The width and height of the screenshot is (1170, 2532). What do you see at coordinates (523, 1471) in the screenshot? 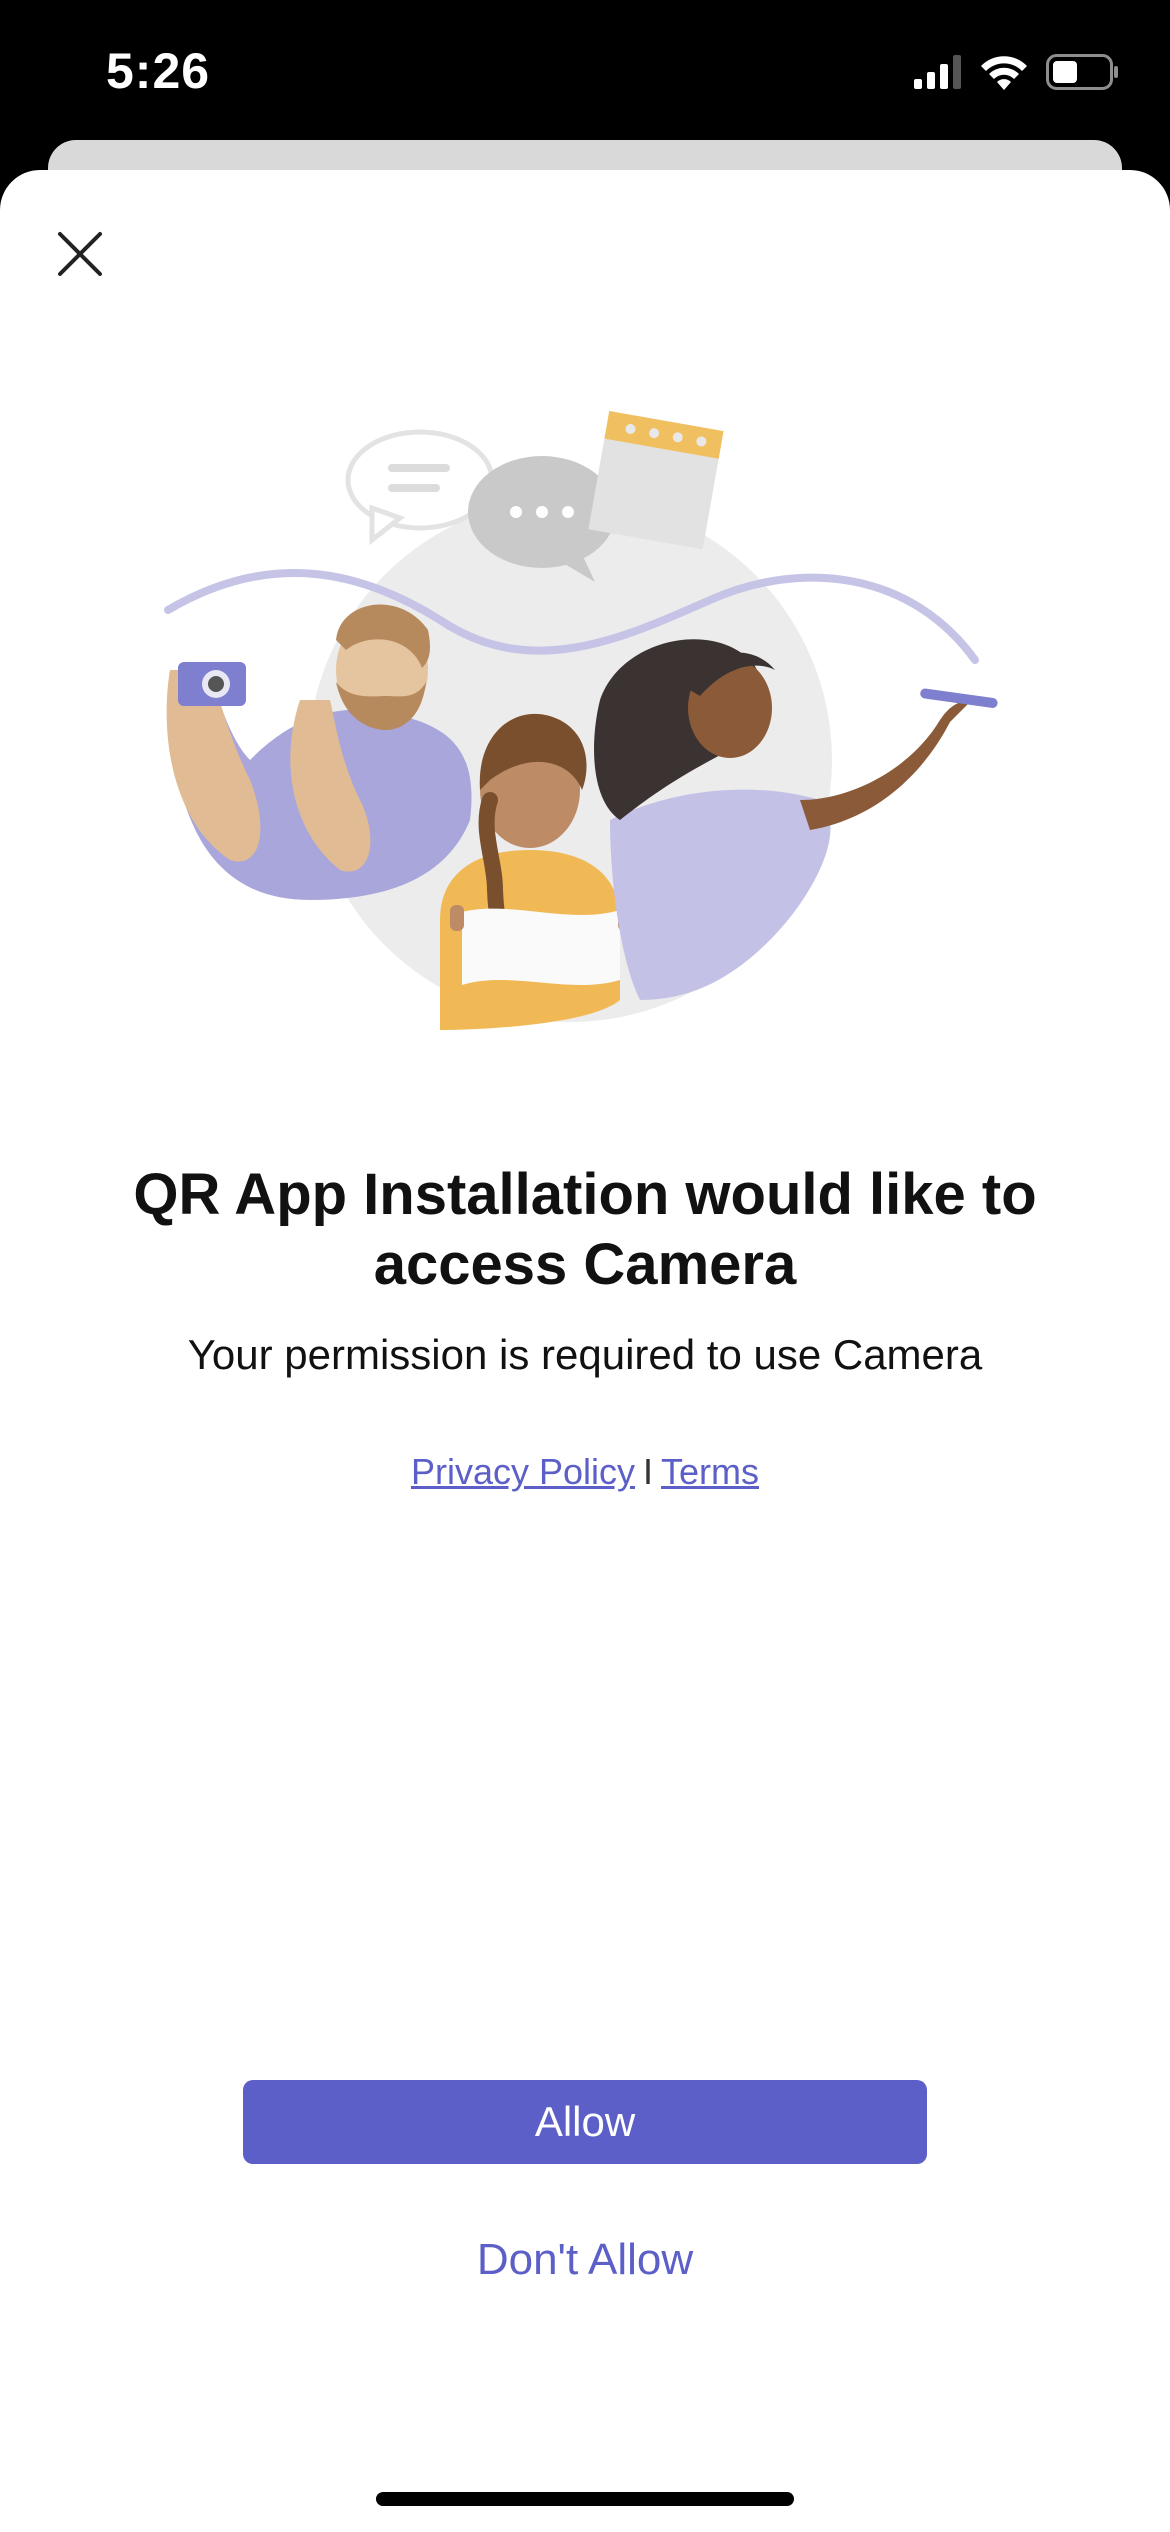
I see `privacy-policy-link: Privacy Policy` at bounding box center [523, 1471].